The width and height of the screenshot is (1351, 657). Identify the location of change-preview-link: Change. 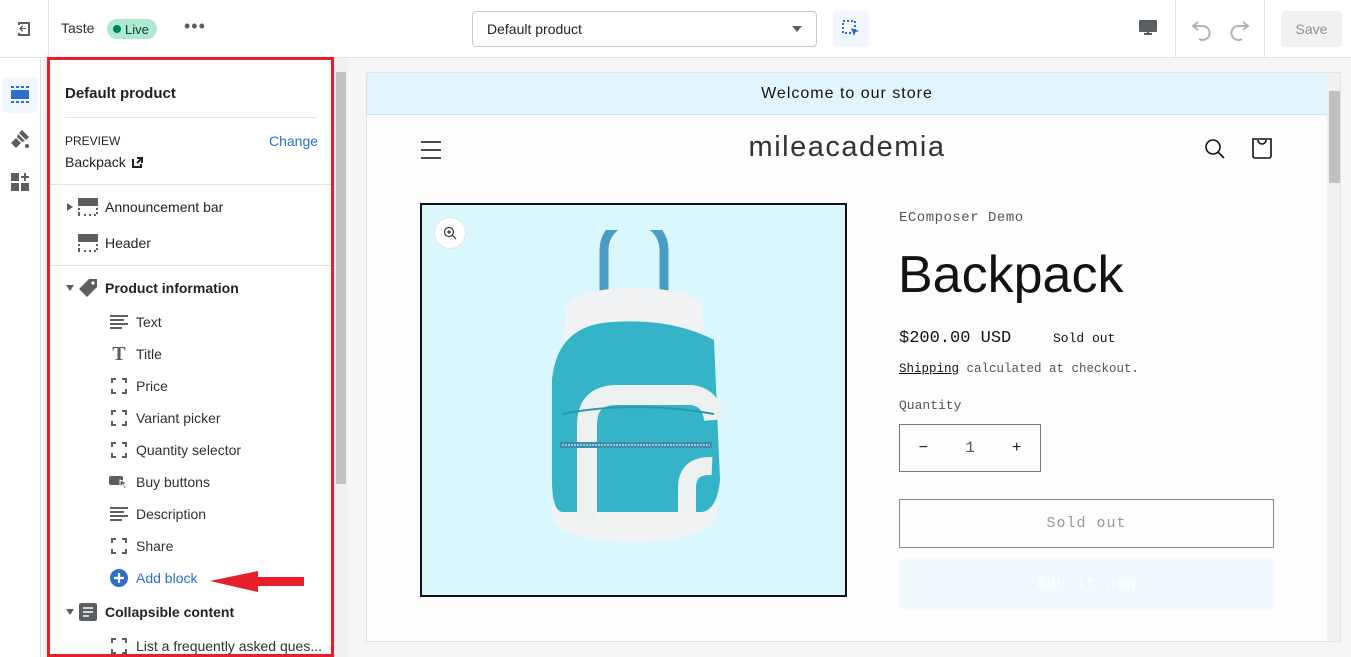
(293, 141).